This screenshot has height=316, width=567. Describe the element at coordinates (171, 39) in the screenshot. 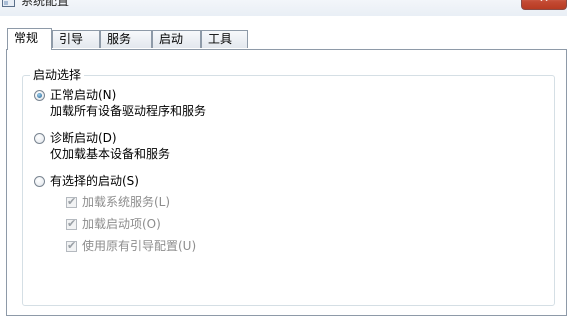

I see `tab-startup-label: 启动` at that location.